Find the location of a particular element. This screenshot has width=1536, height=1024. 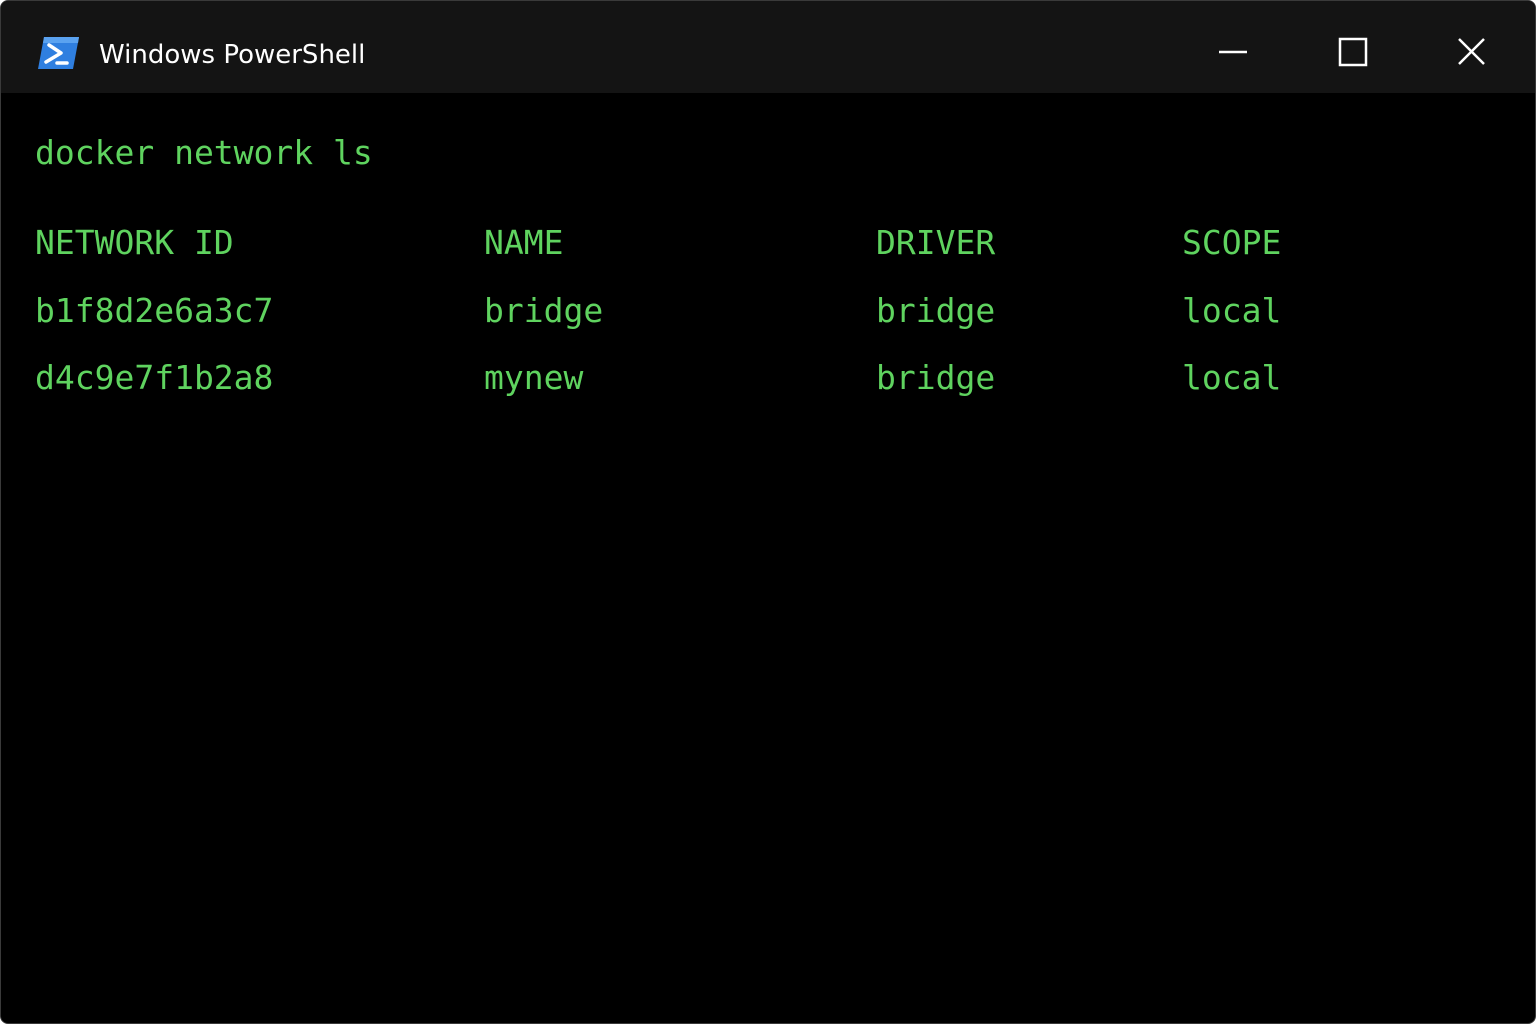

title-bar: Windows PowerShell is located at coordinates (768, 47).